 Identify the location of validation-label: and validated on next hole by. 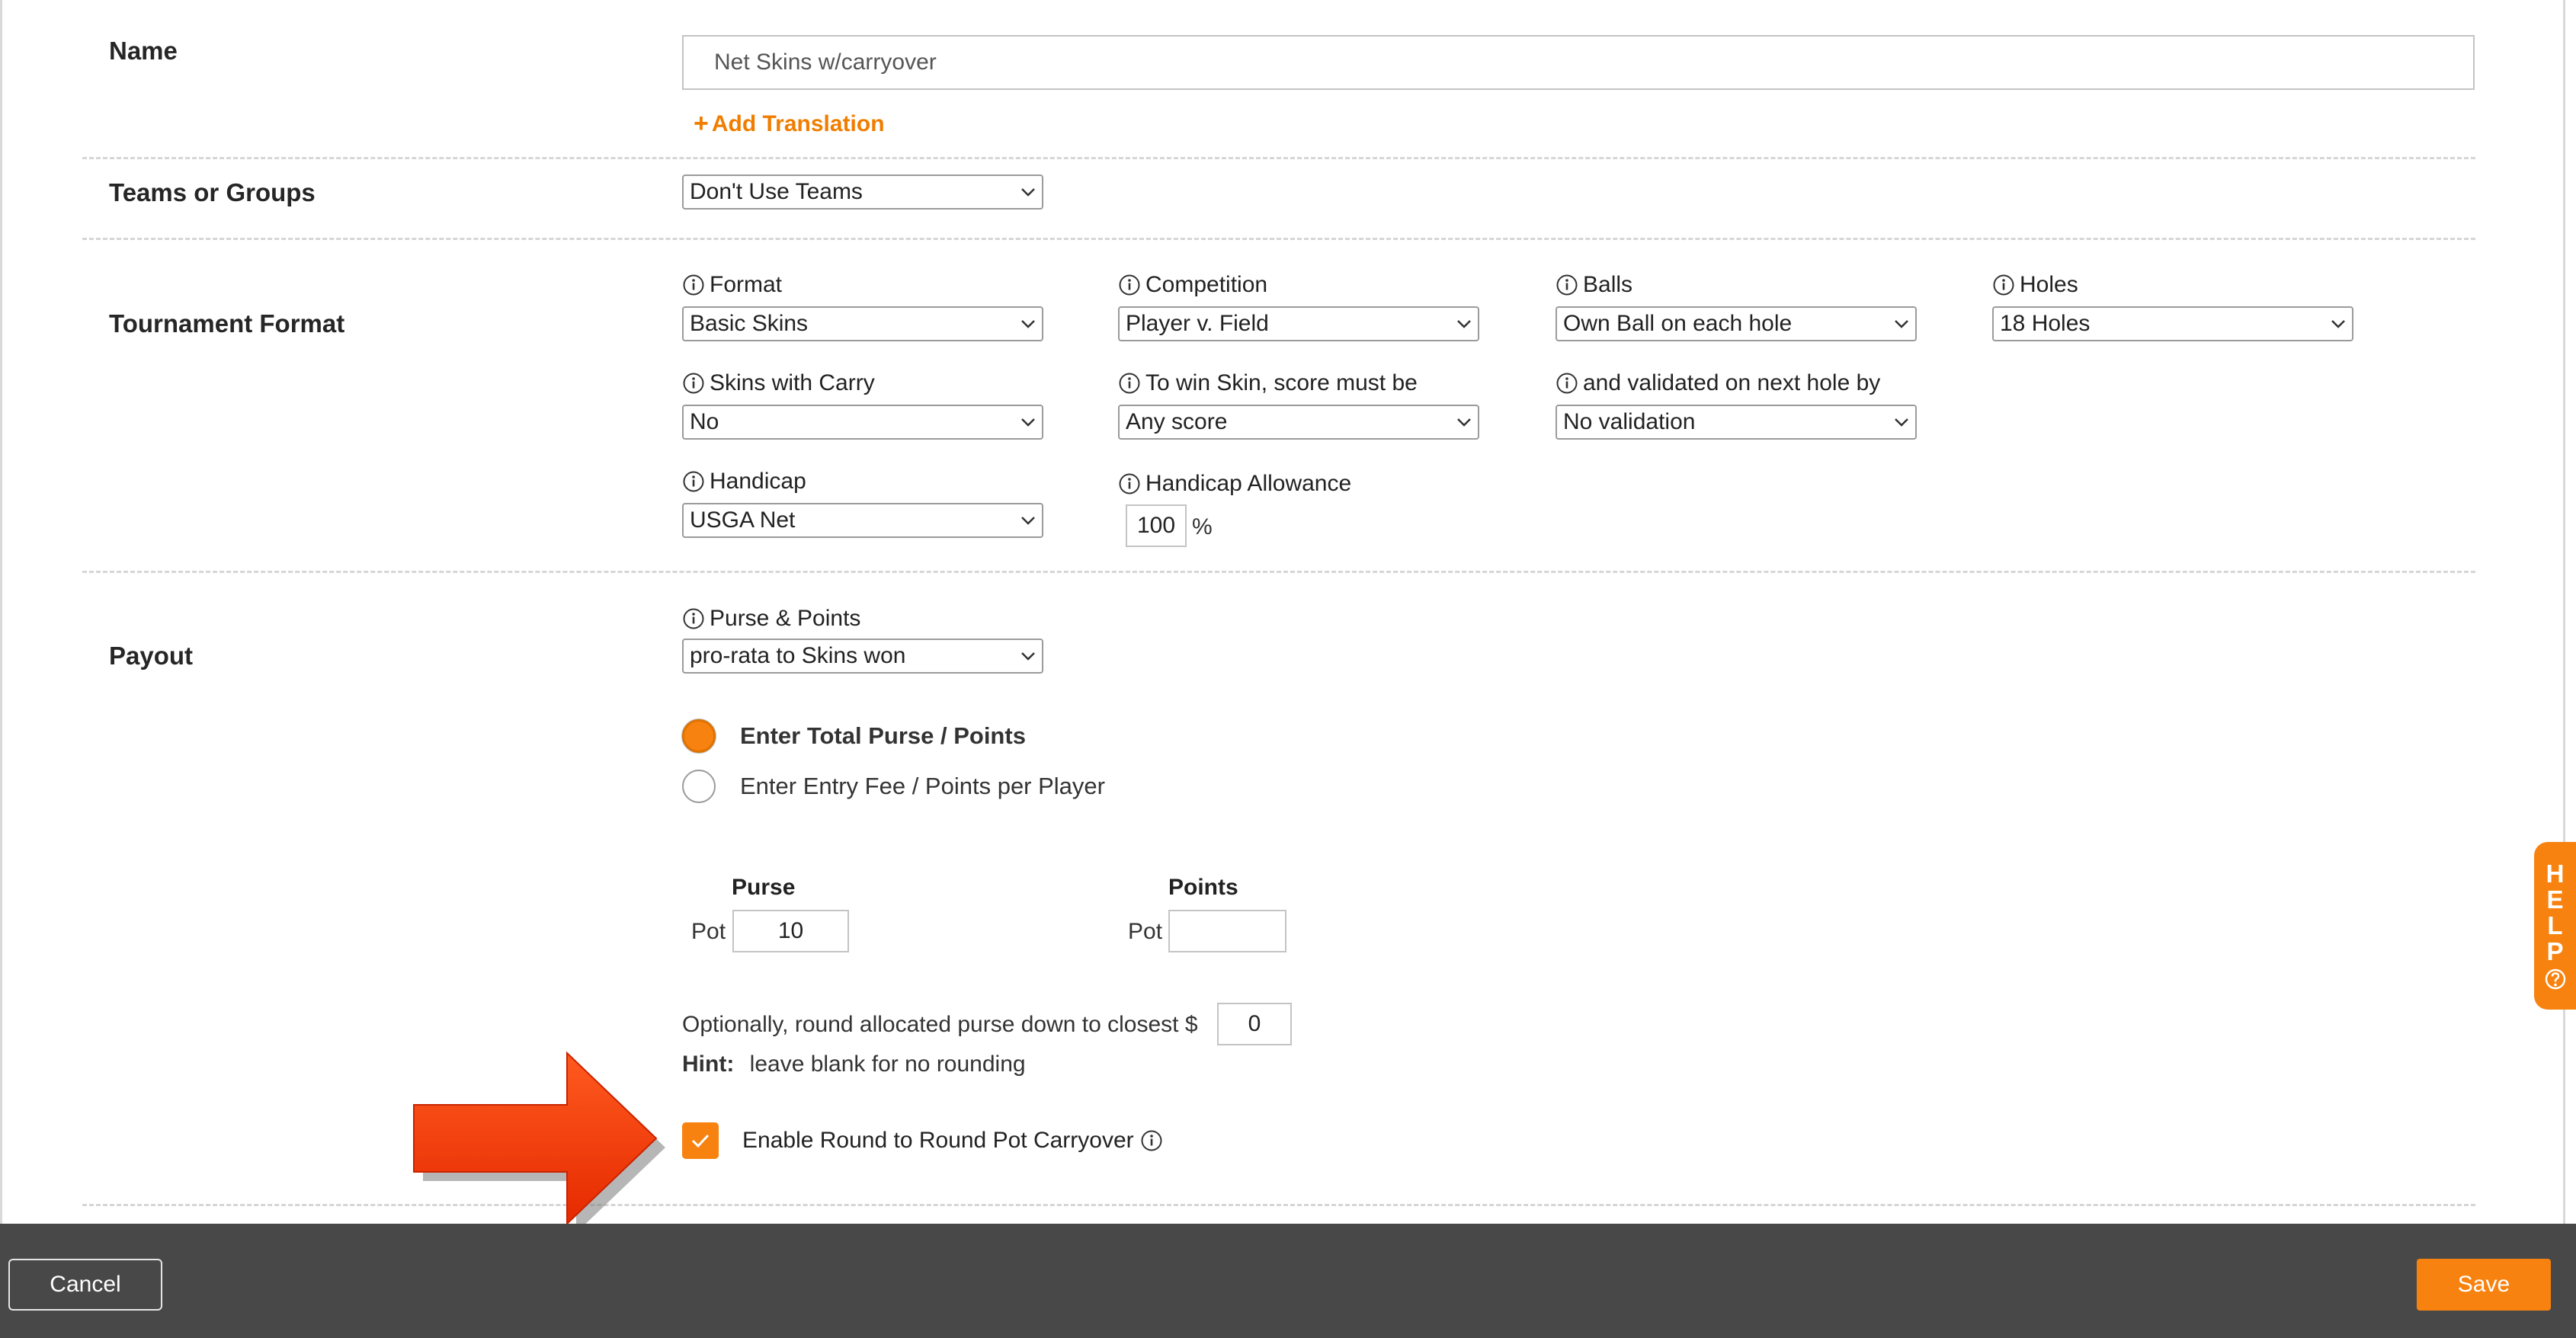
(1718, 383).